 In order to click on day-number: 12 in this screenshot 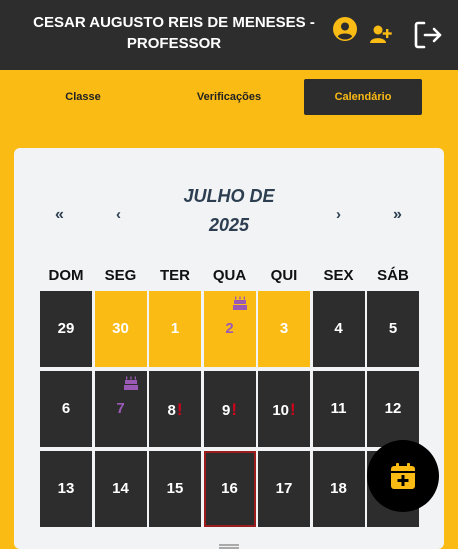, I will do `click(393, 408)`.